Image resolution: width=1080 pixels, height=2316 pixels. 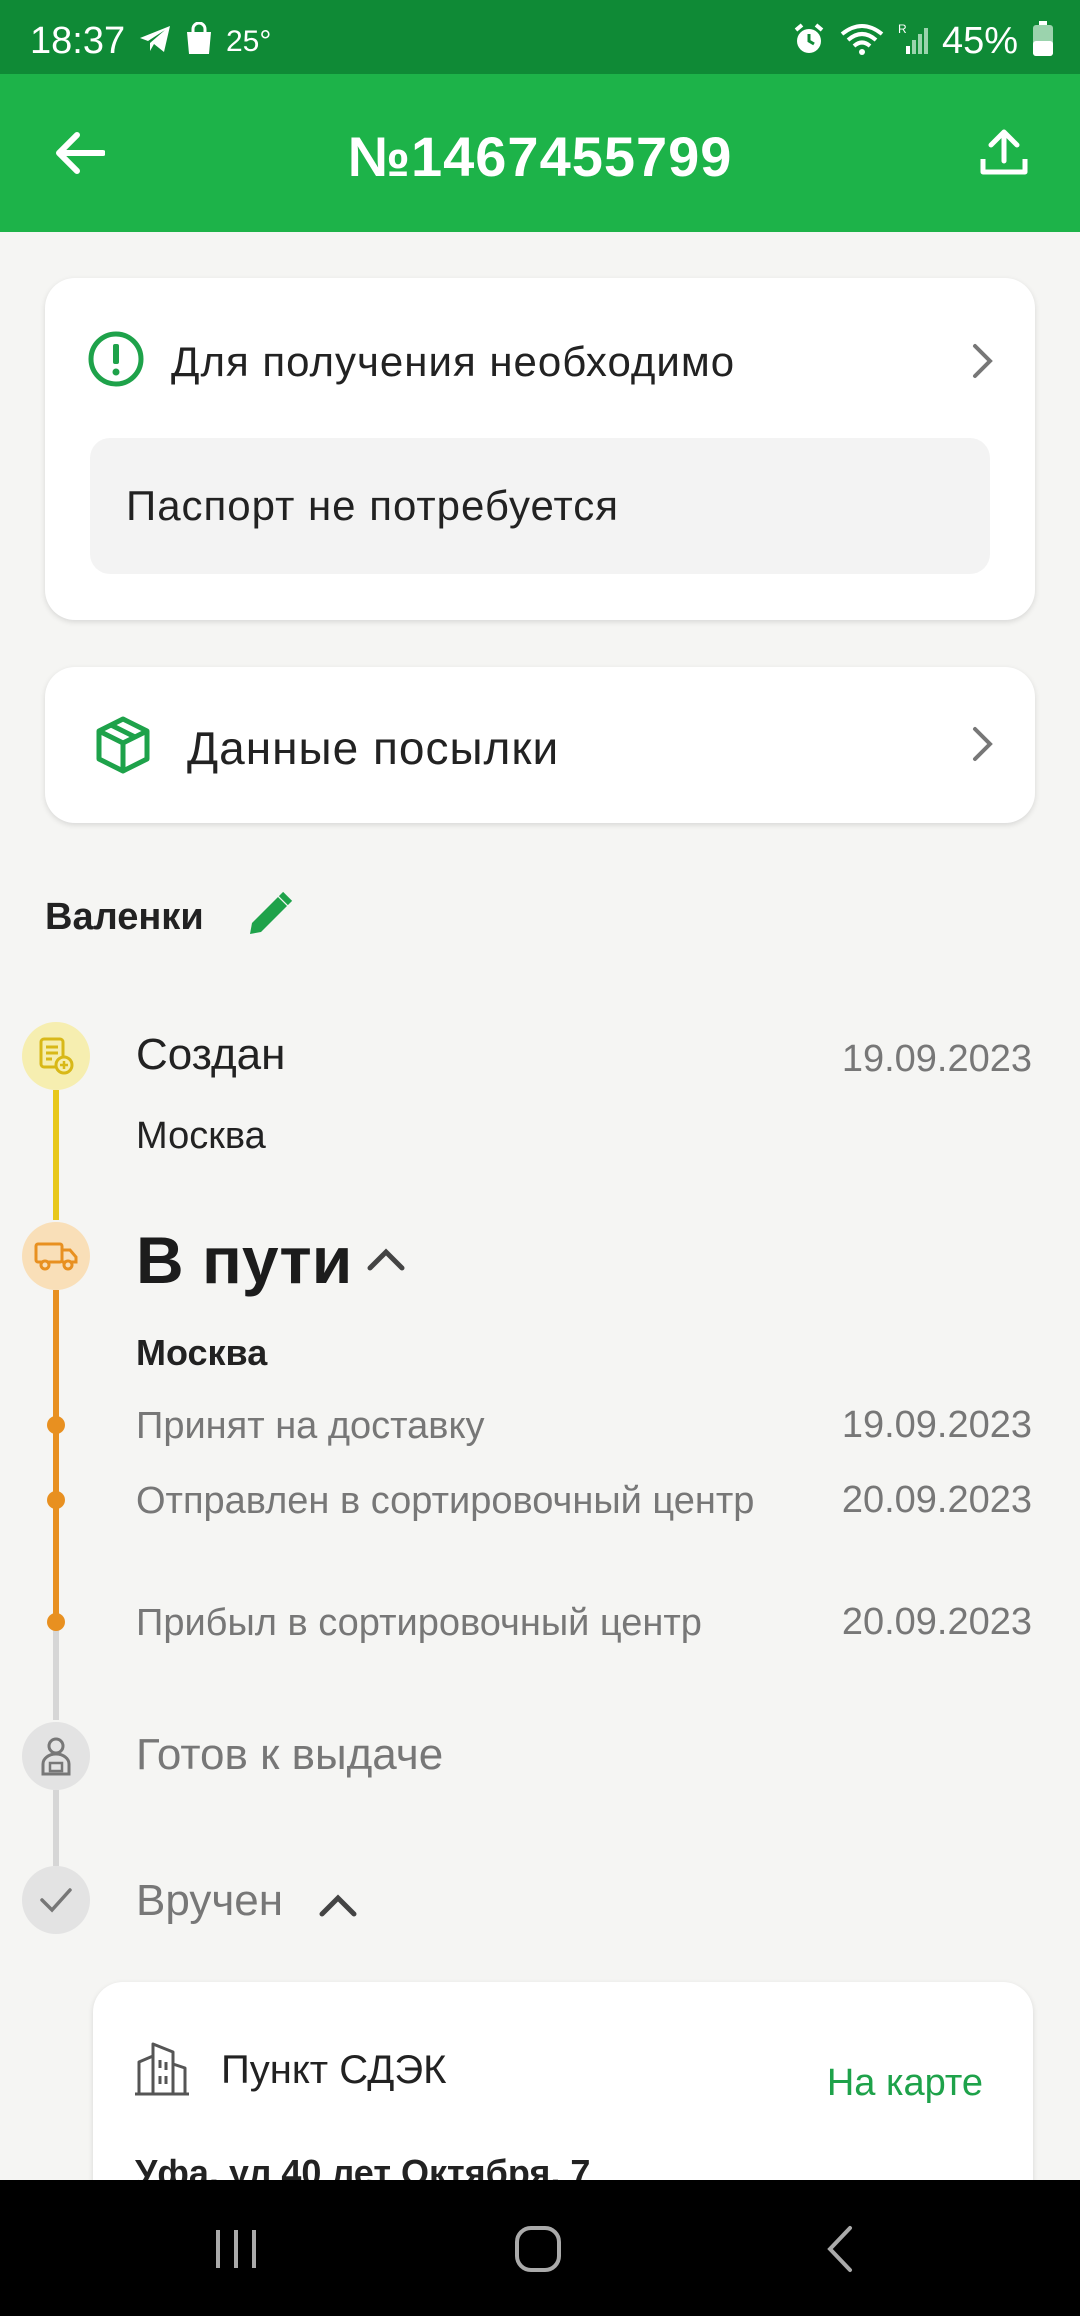 I want to click on delivered-stage-icon, so click(x=56, y=1900).